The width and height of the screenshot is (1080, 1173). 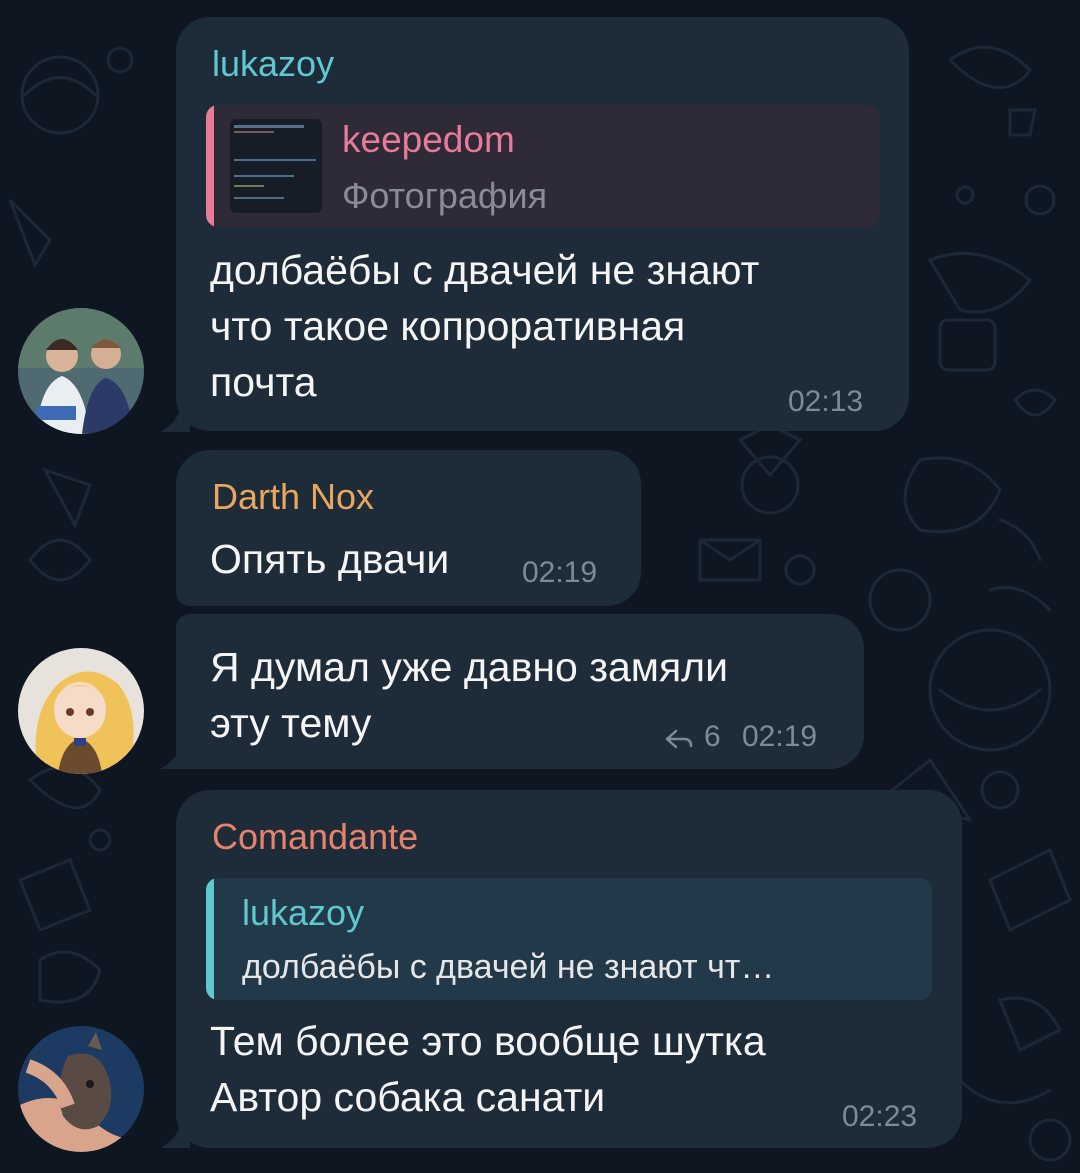 I want to click on sender-name: Darth Nox, so click(x=293, y=497).